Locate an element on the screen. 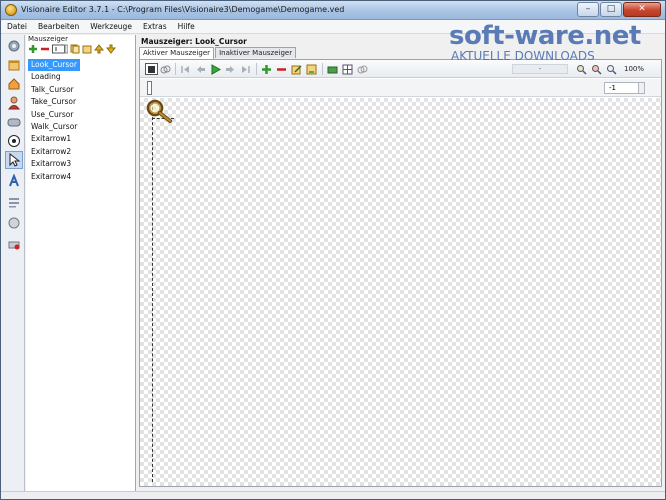 The image size is (666, 500). menu-hilfe: Hilfe is located at coordinates (186, 26).